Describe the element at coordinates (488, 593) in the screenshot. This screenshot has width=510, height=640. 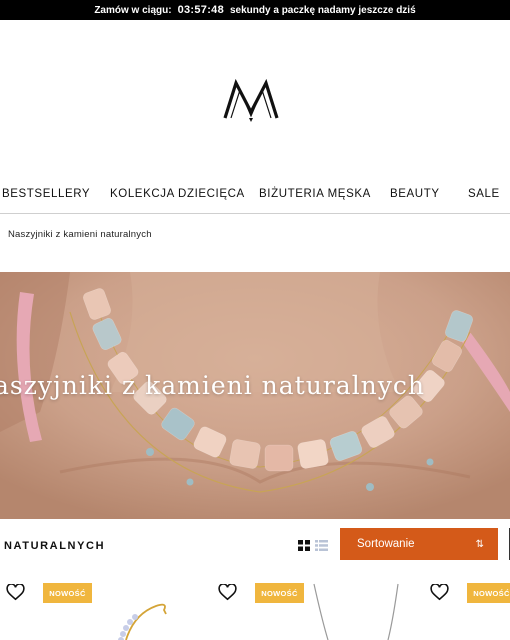
I see `new-badge: NOWOŚĆ` at that location.